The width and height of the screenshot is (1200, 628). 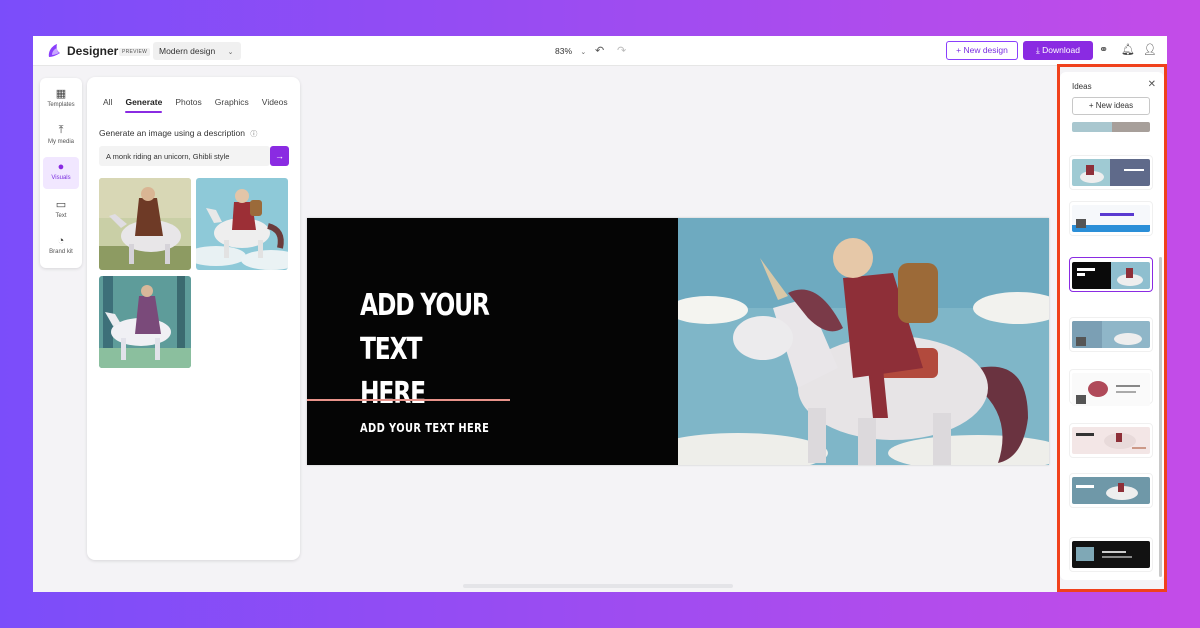 I want to click on redo-icon: ↷, so click(x=621, y=50).